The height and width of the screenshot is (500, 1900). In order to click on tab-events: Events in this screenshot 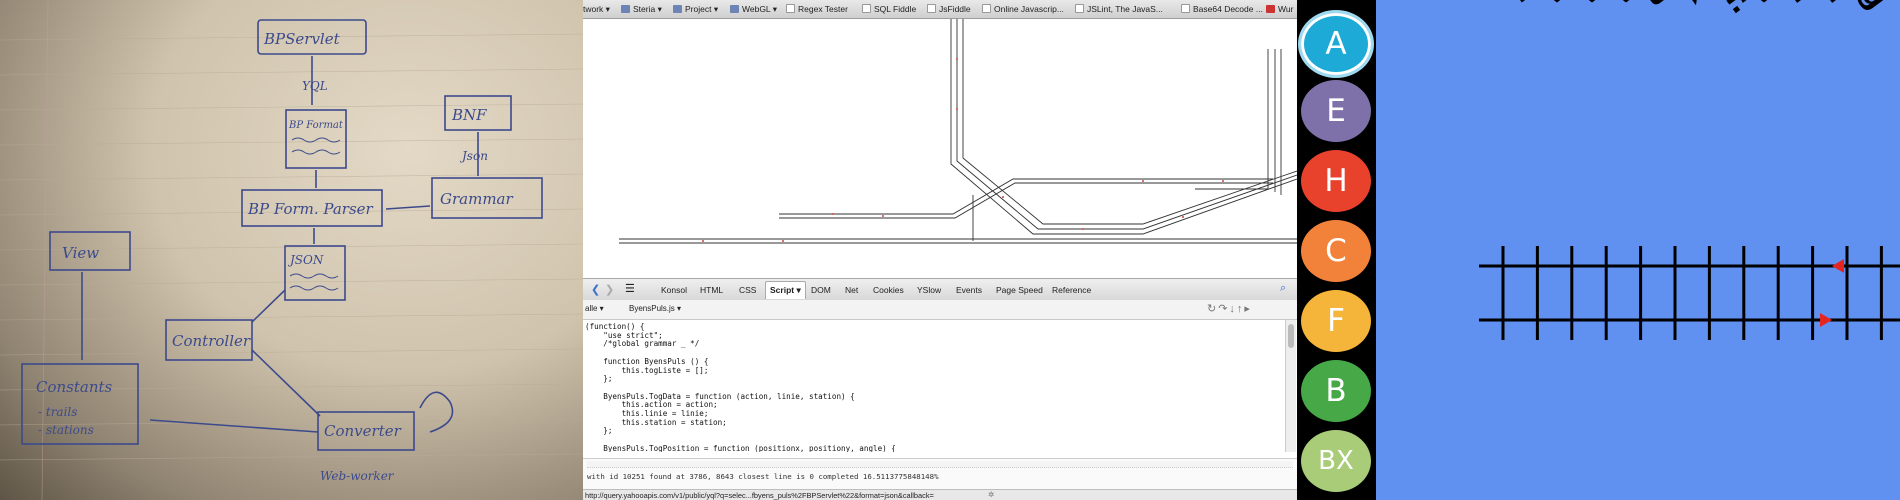, I will do `click(969, 290)`.